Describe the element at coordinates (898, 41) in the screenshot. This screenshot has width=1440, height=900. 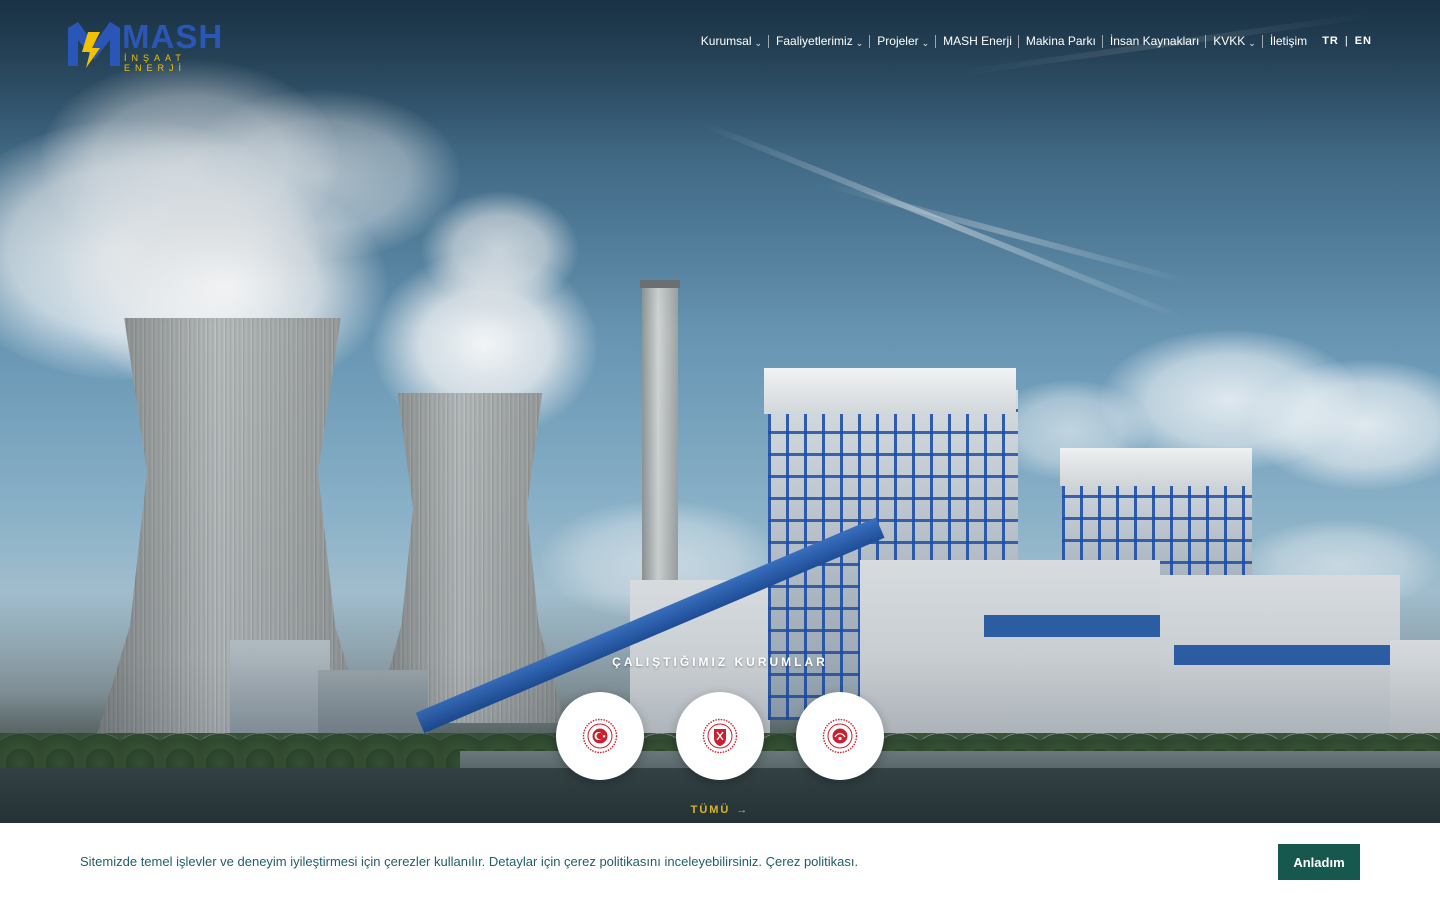
I see `nav-label: Projeler` at that location.